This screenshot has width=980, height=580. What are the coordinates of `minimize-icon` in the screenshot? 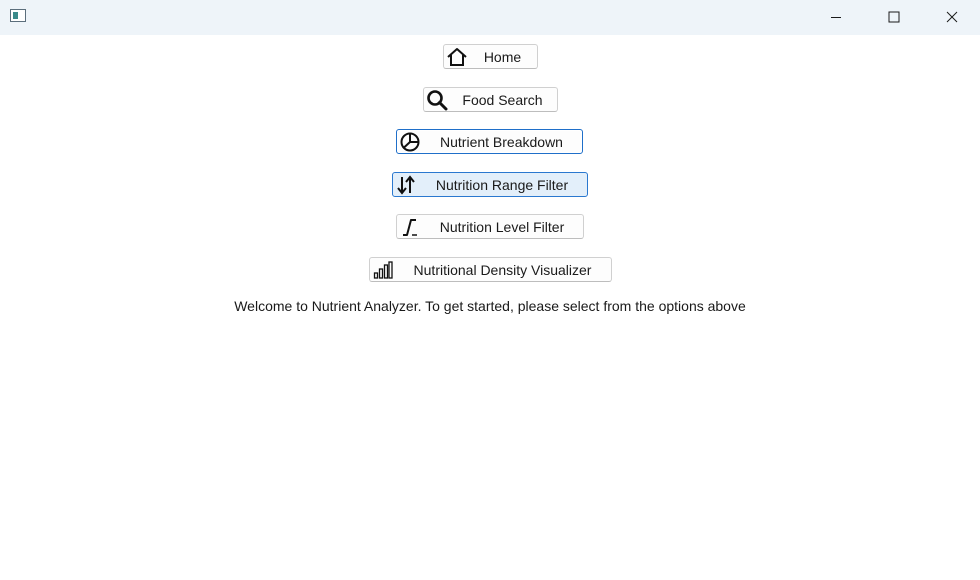 It's located at (836, 17).